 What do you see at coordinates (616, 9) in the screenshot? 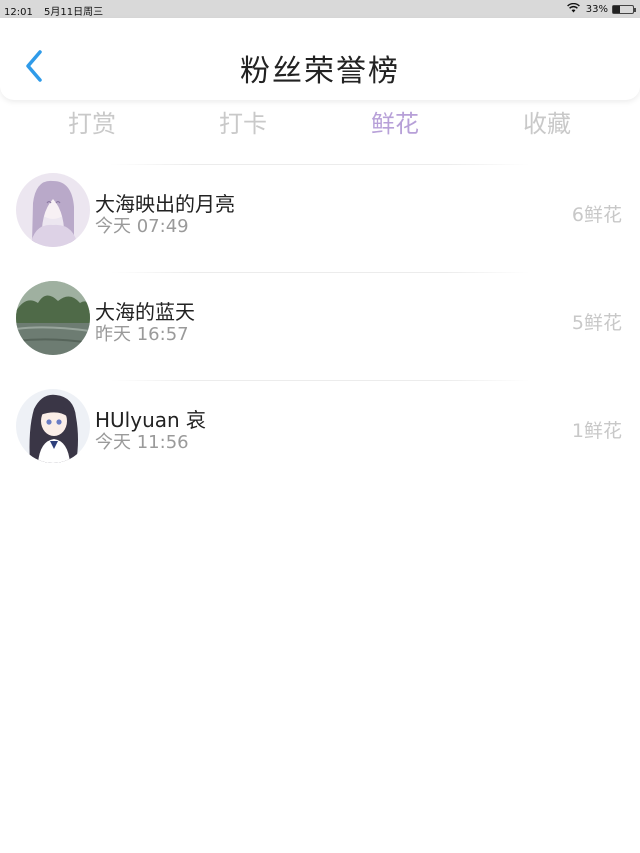
I see `battery-fill` at bounding box center [616, 9].